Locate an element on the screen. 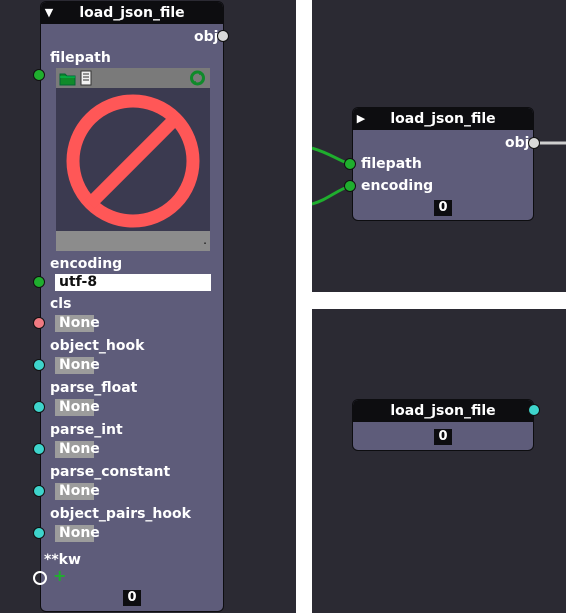  param-value-object-hook: None is located at coordinates (77, 365).